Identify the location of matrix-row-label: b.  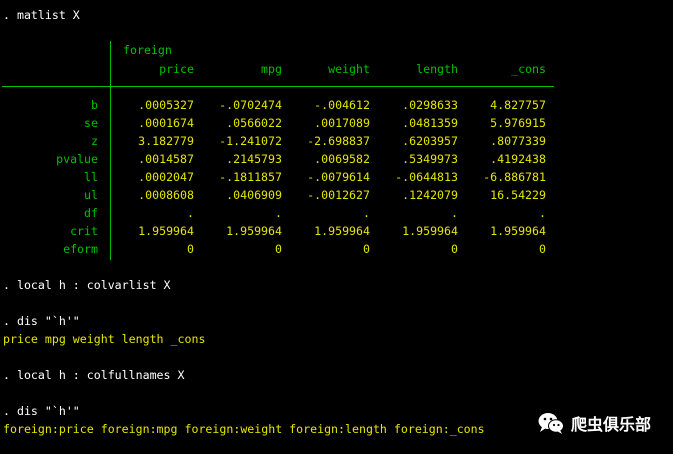
(94, 105).